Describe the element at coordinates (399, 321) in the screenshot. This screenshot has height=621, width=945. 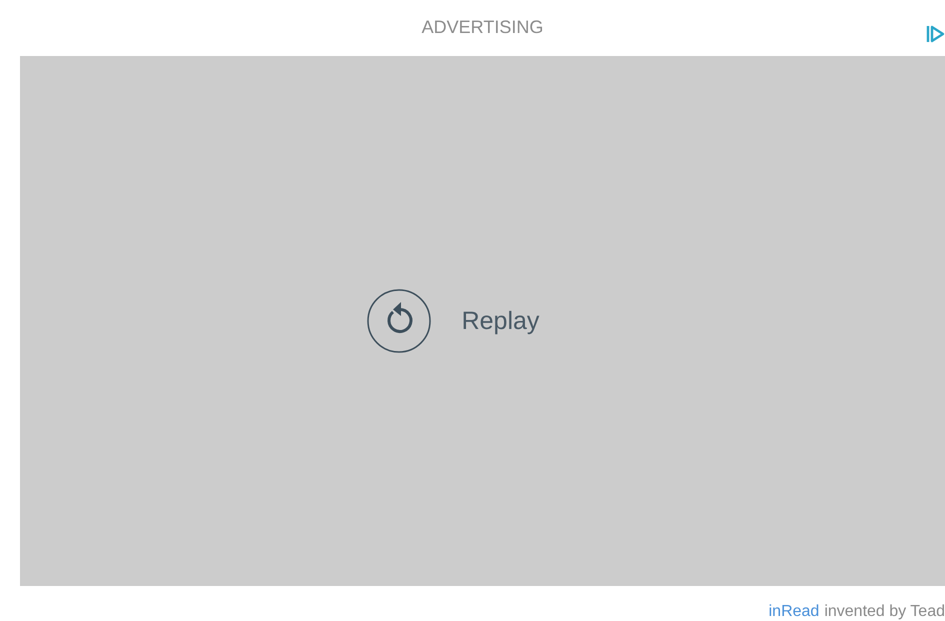
I see `replay-icon` at that location.